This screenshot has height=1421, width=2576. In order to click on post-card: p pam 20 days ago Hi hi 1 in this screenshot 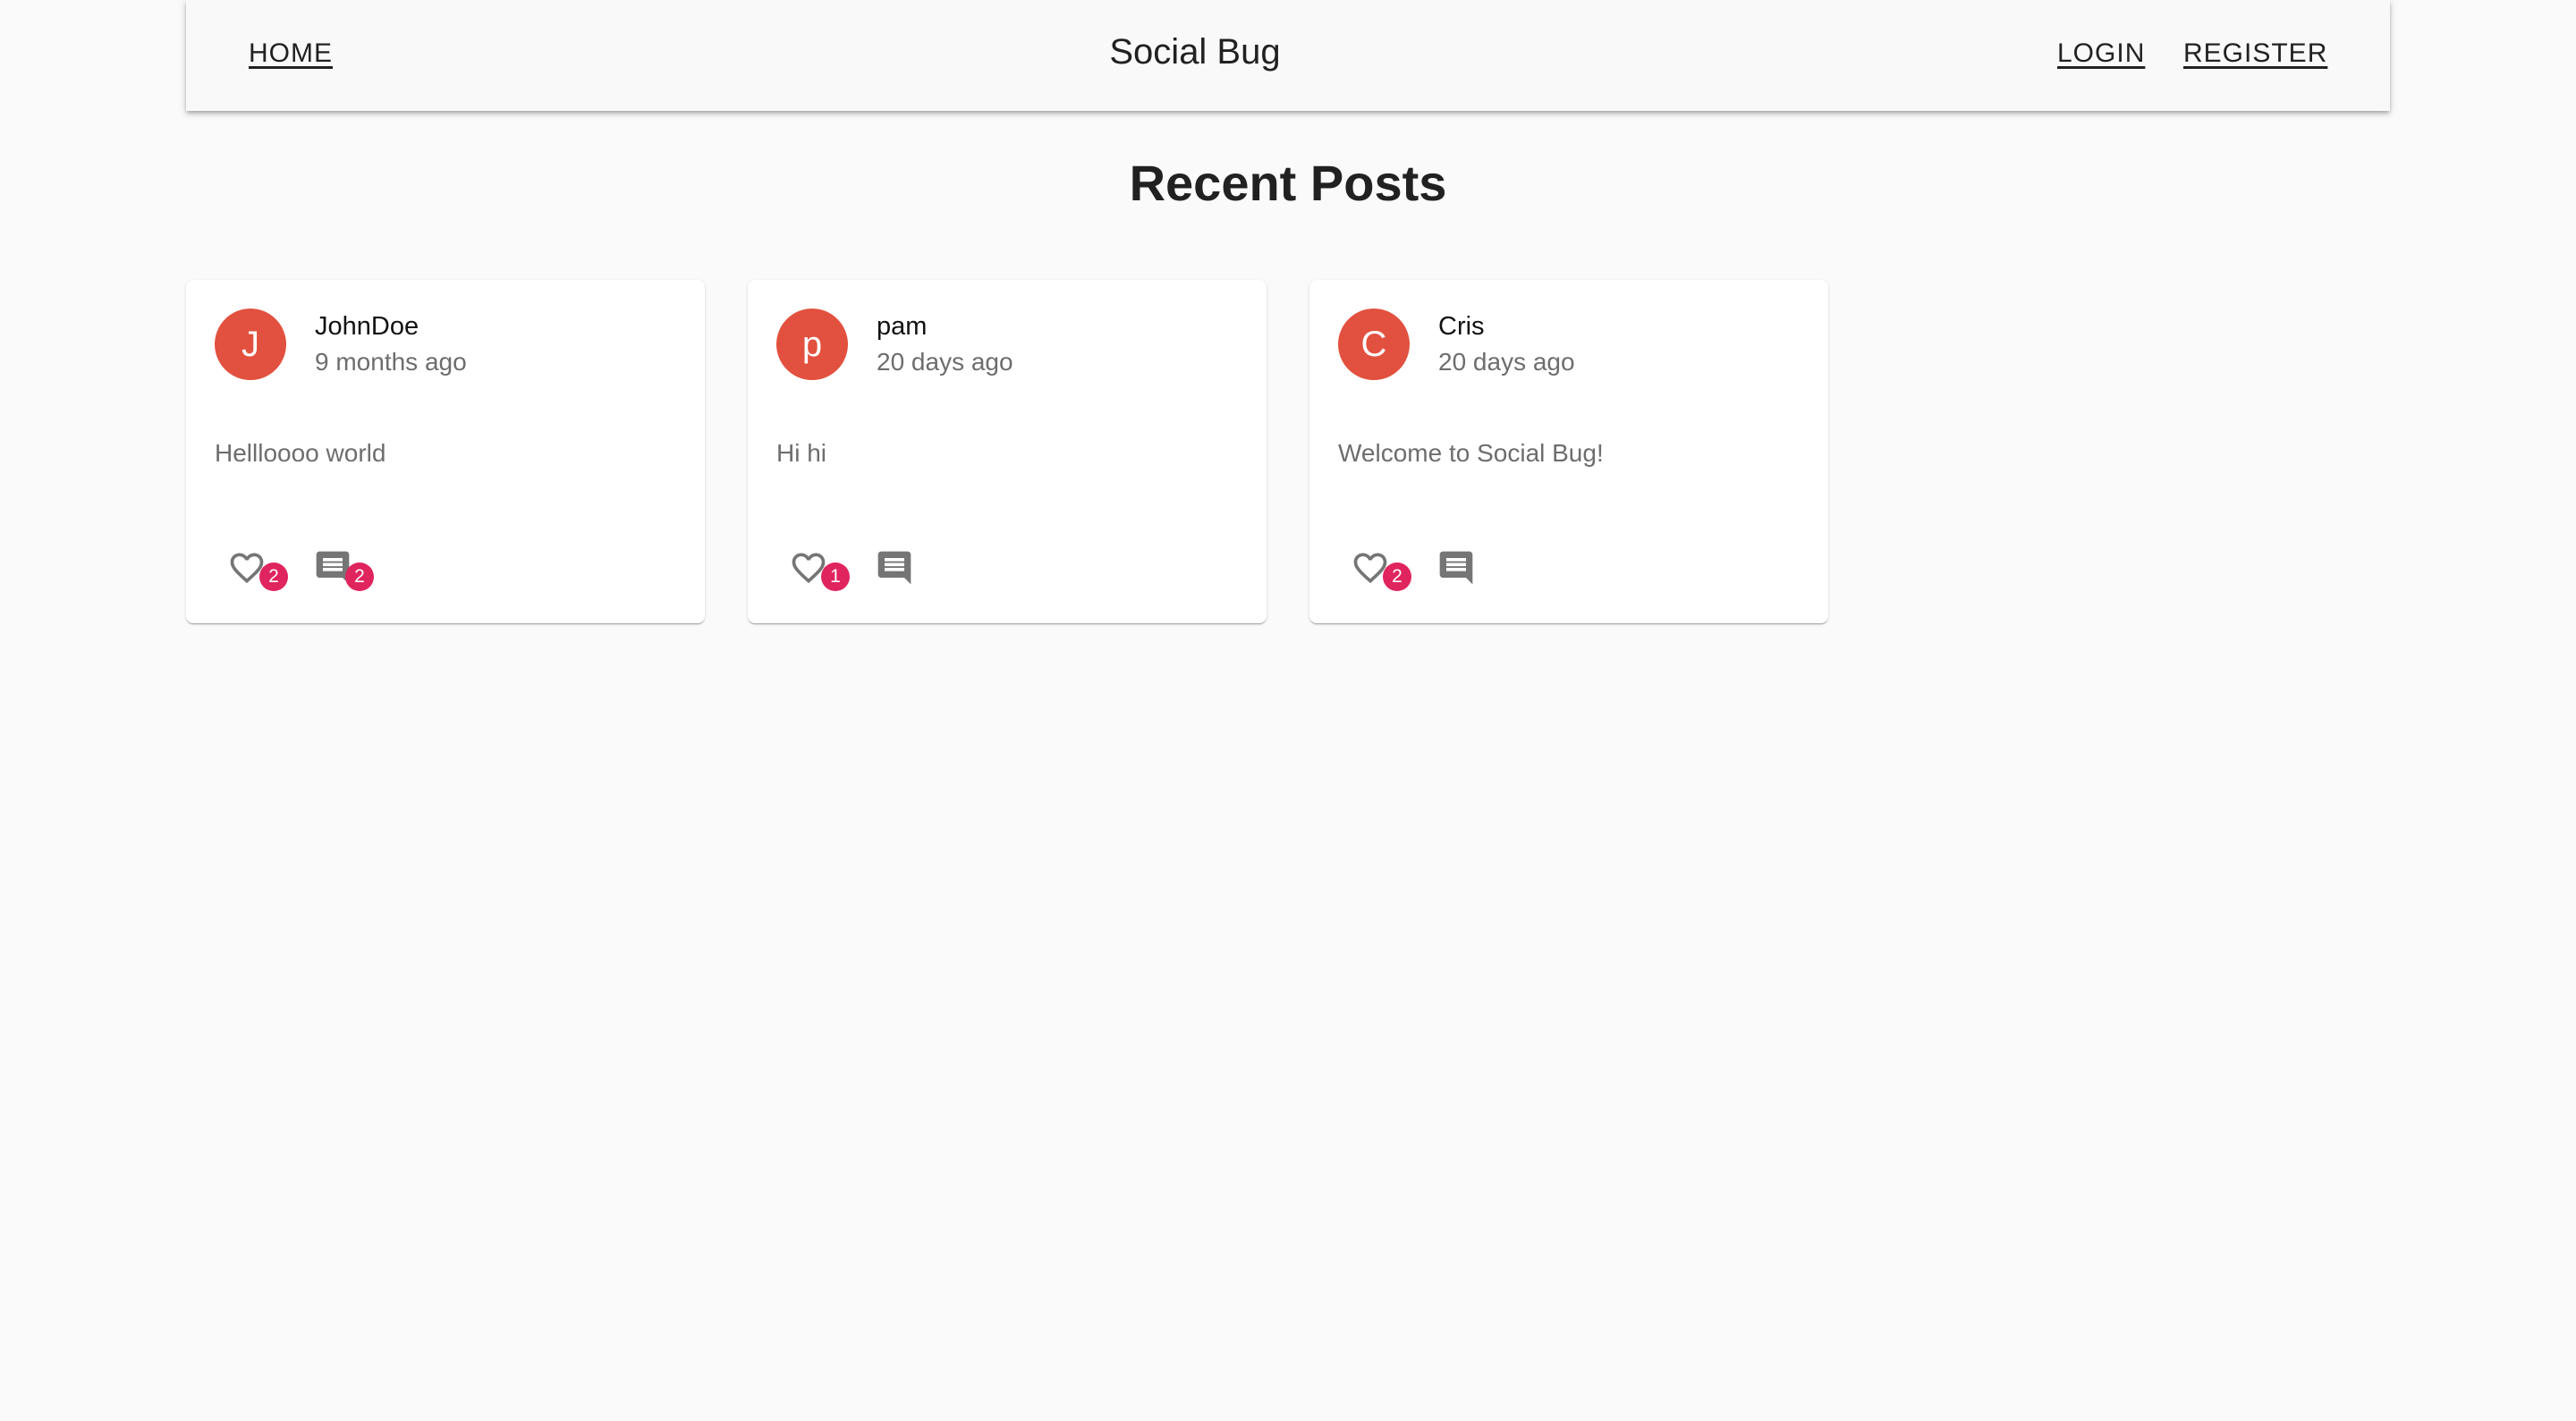, I will do `click(1007, 451)`.